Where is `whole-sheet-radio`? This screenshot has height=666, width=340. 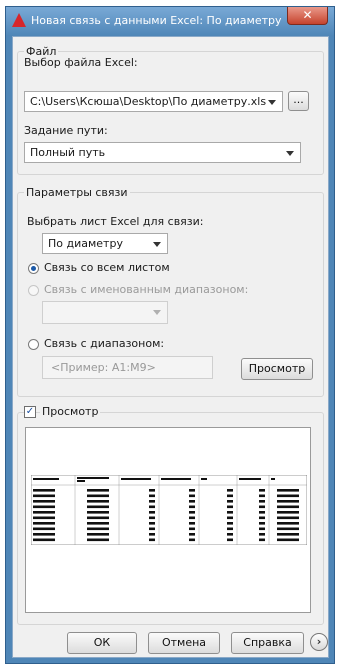
whole-sheet-radio is located at coordinates (33, 268).